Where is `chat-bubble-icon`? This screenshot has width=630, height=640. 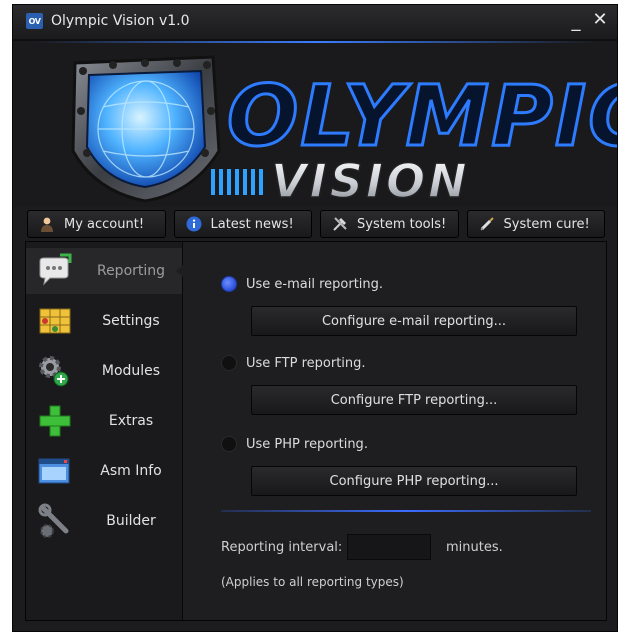
chat-bubble-icon is located at coordinates (55, 269).